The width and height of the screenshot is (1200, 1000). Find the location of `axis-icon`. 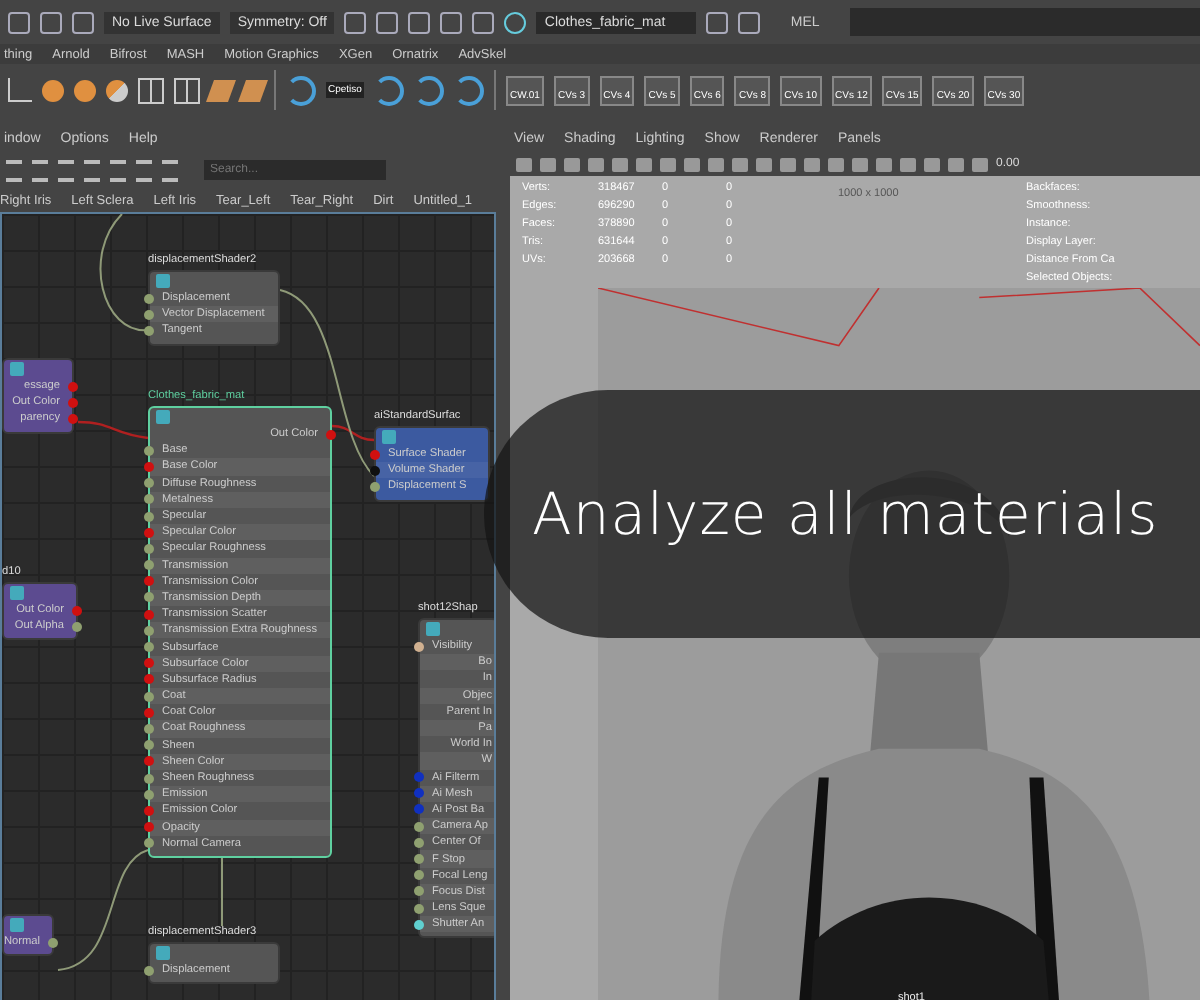

axis-icon is located at coordinates (20, 90).